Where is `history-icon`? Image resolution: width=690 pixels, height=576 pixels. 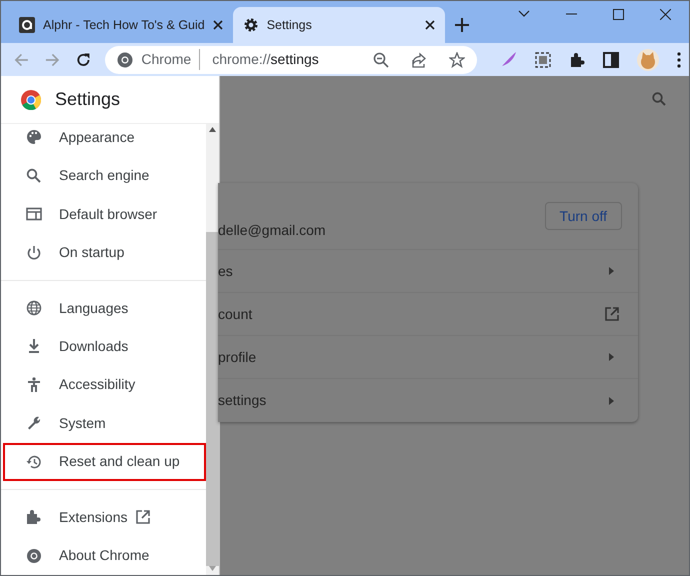 history-icon is located at coordinates (34, 462).